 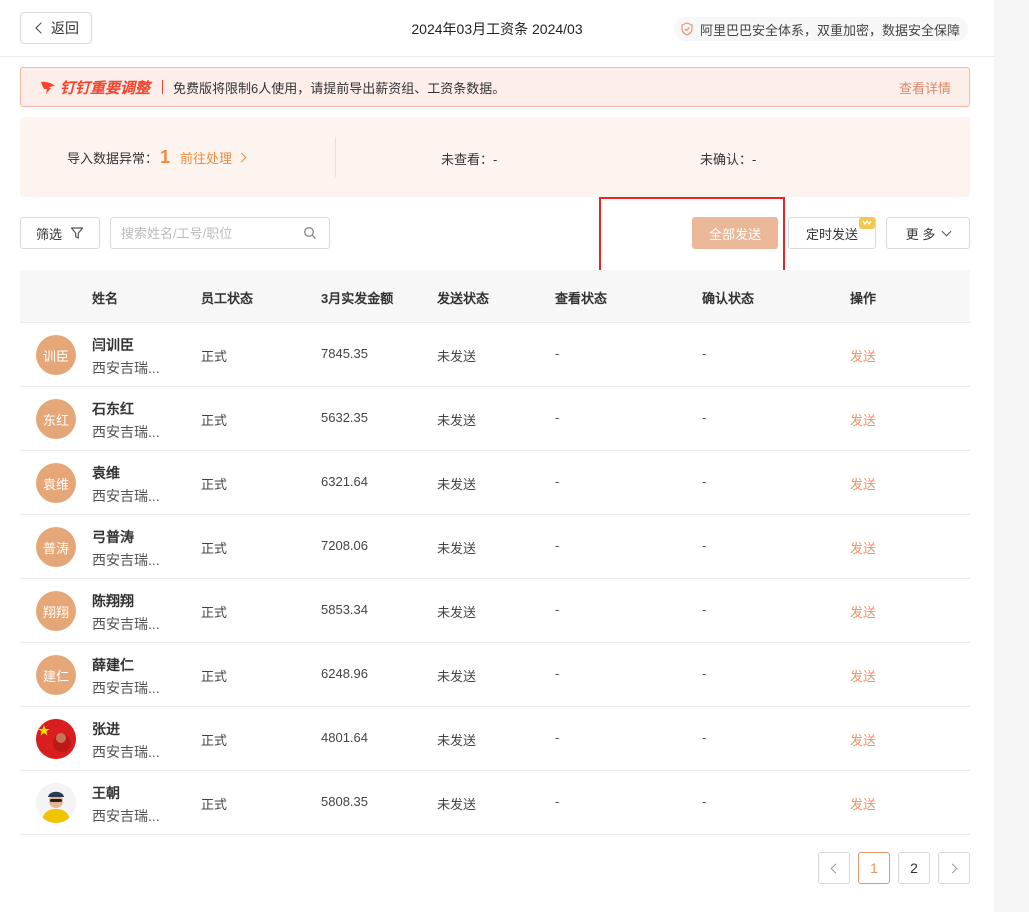 What do you see at coordinates (344, 417) in the screenshot?
I see `amount-cell: 5632.35` at bounding box center [344, 417].